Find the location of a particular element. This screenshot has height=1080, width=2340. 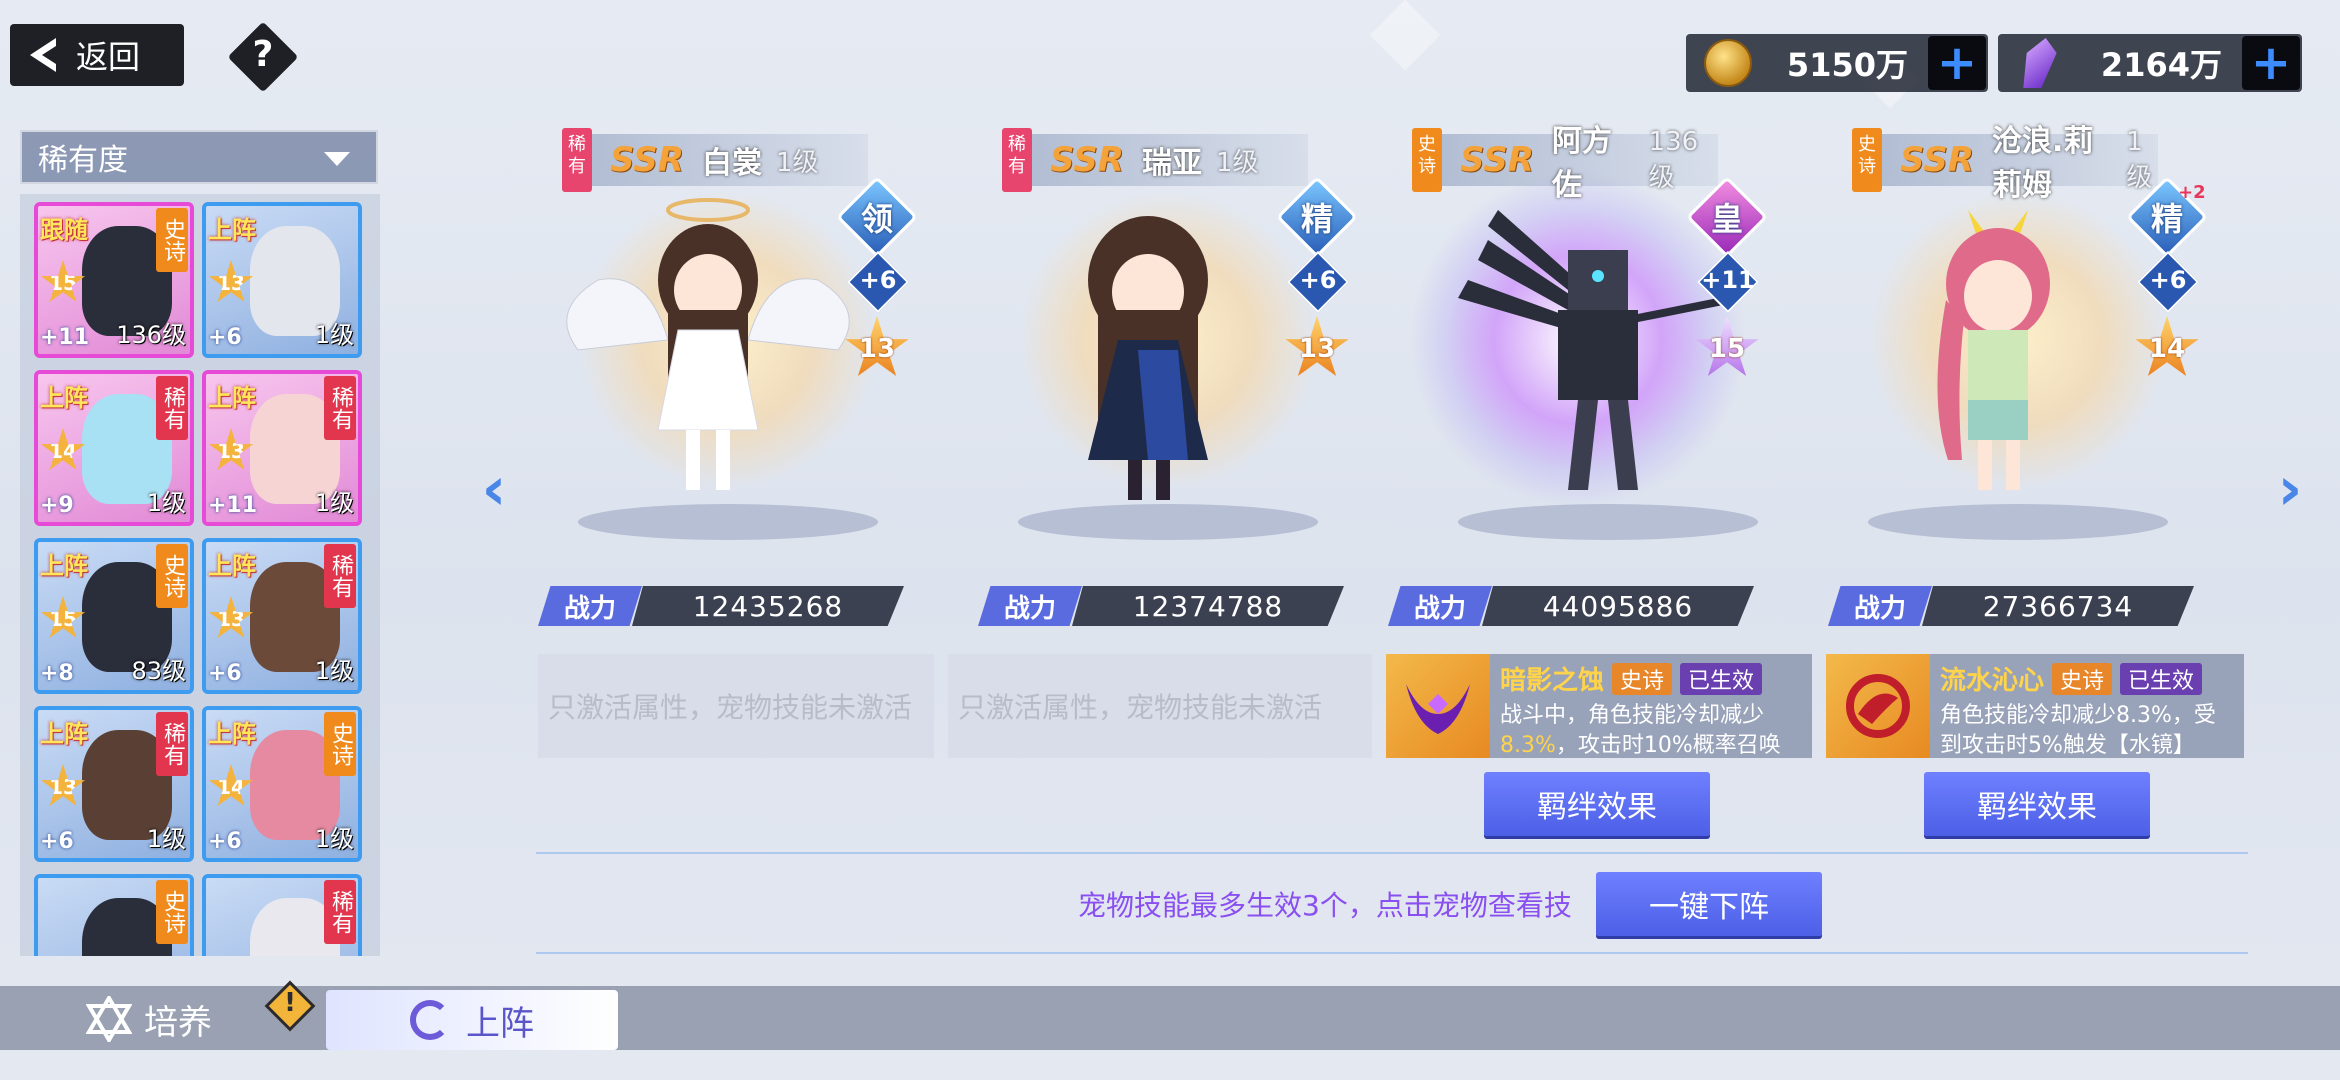

pet-quality: 史诗 is located at coordinates (1642, 678).